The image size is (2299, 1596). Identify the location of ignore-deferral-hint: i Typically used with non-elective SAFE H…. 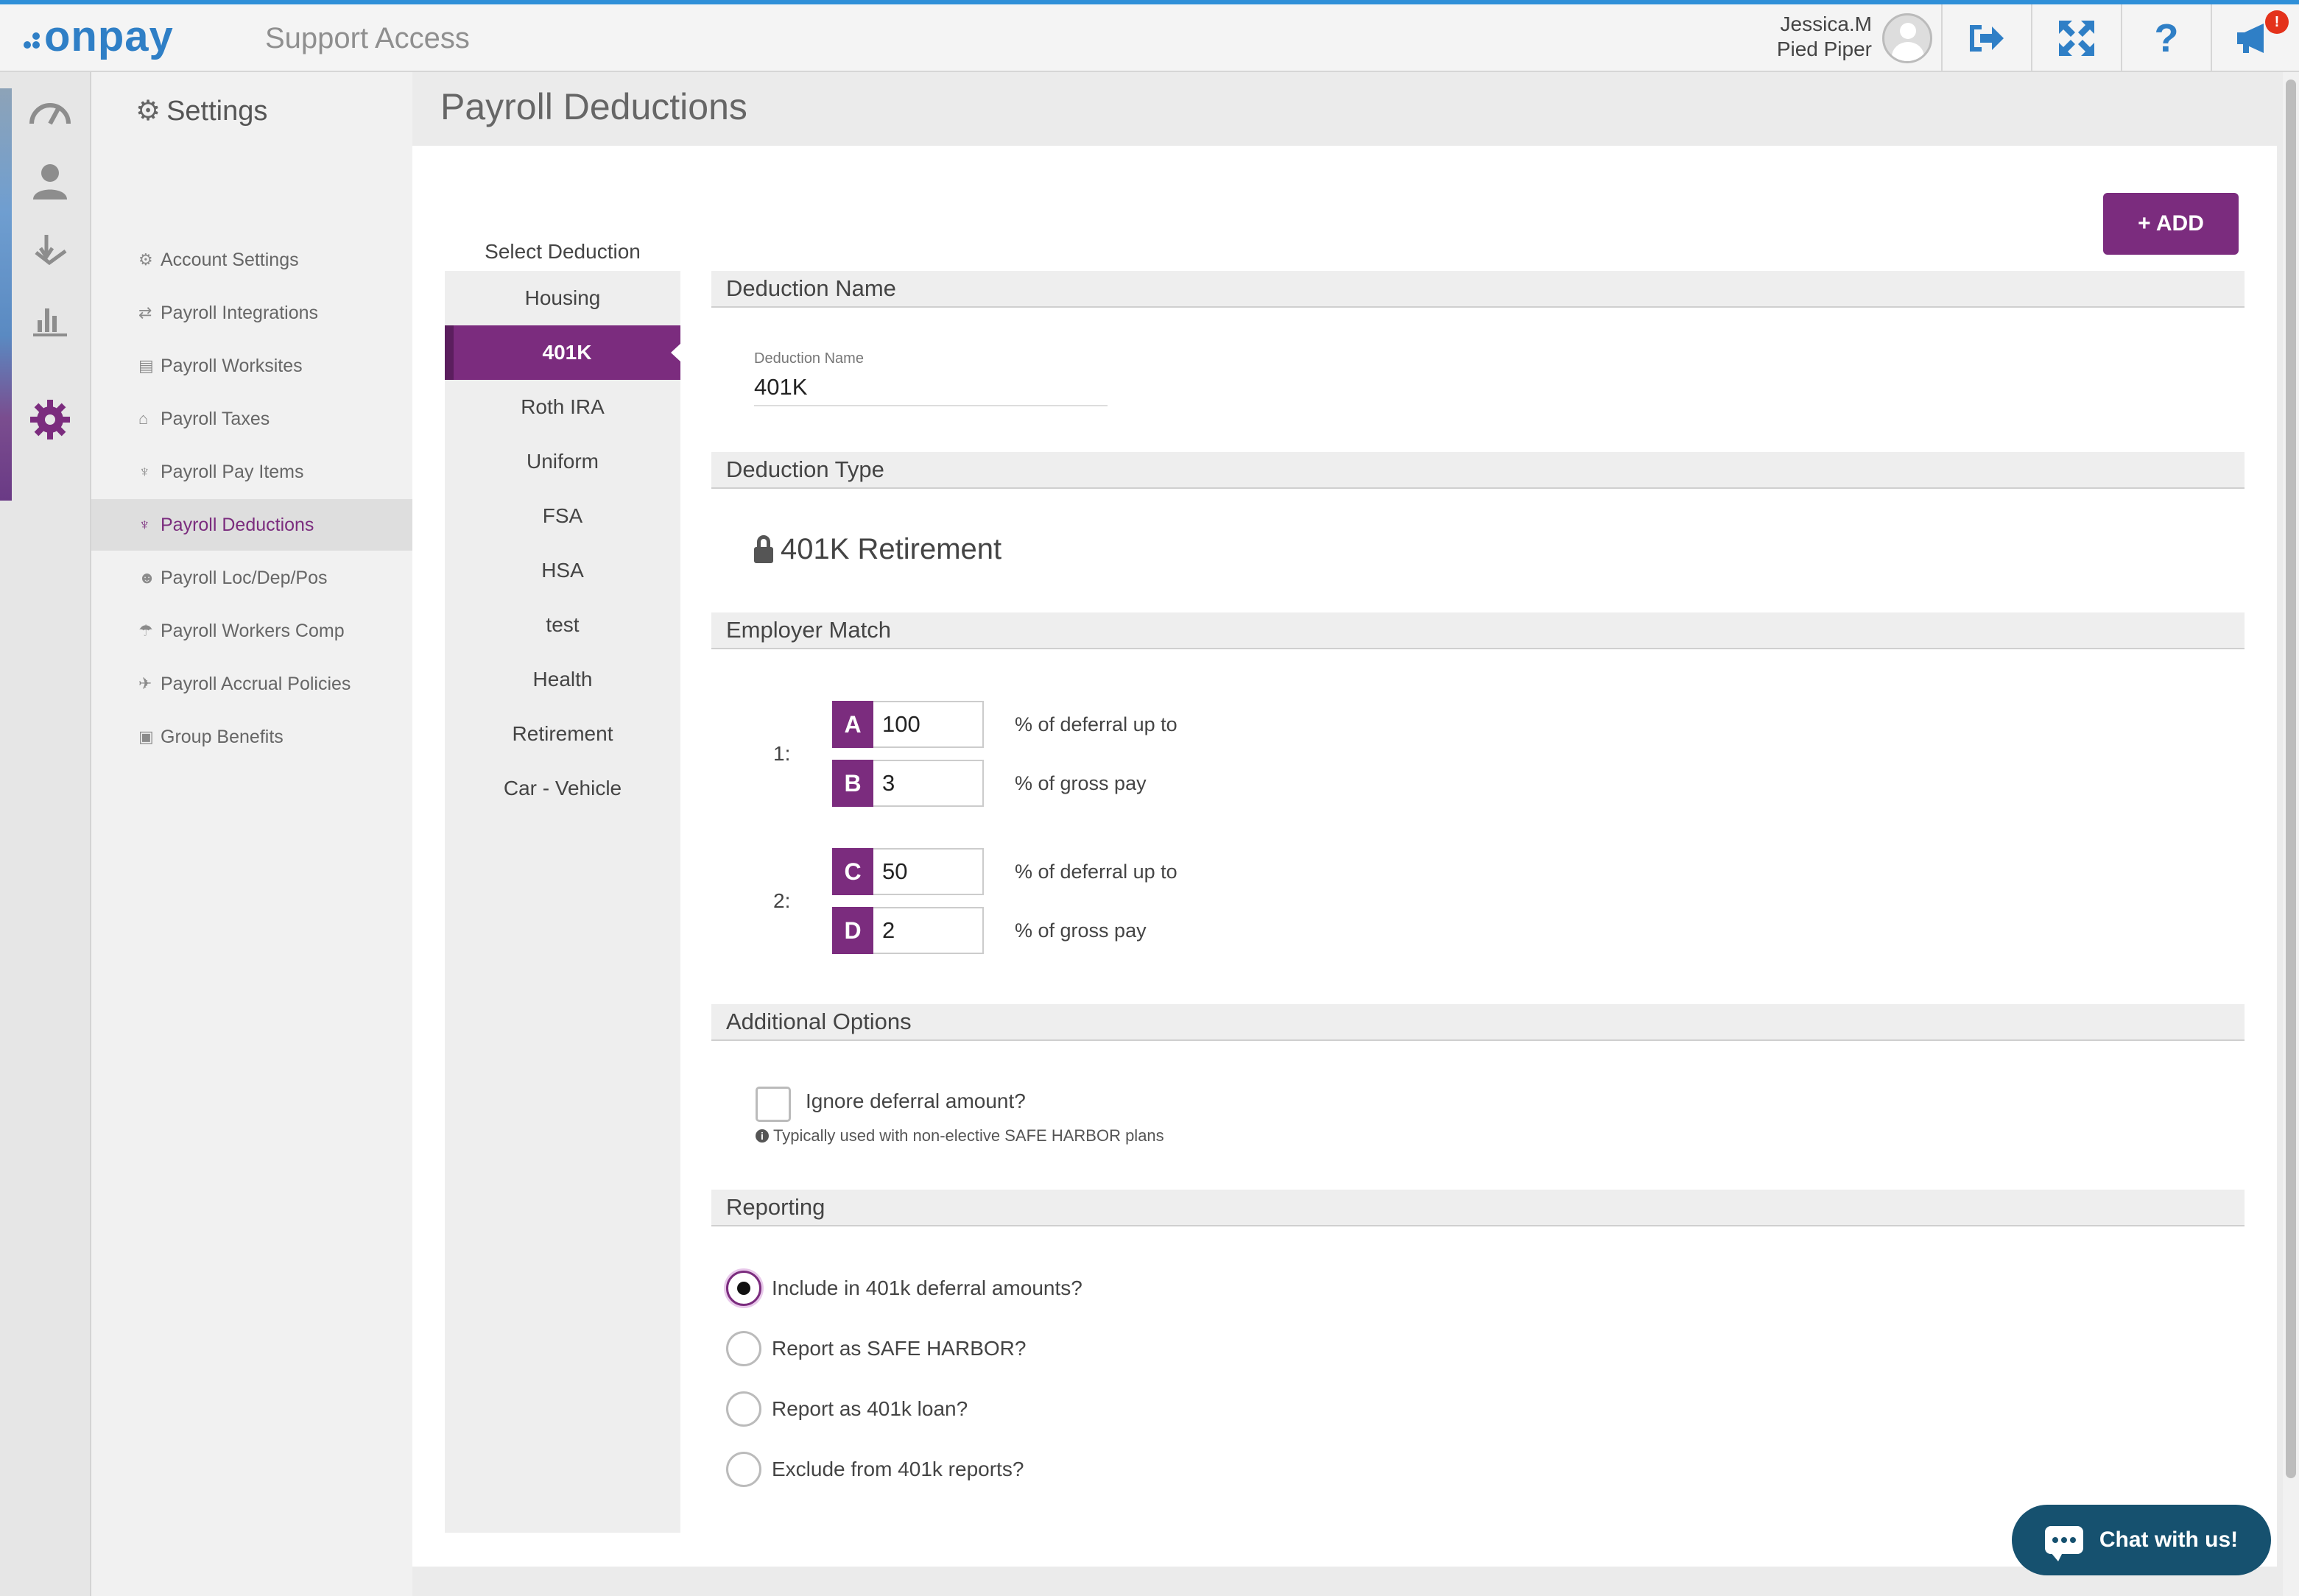
(960, 1136).